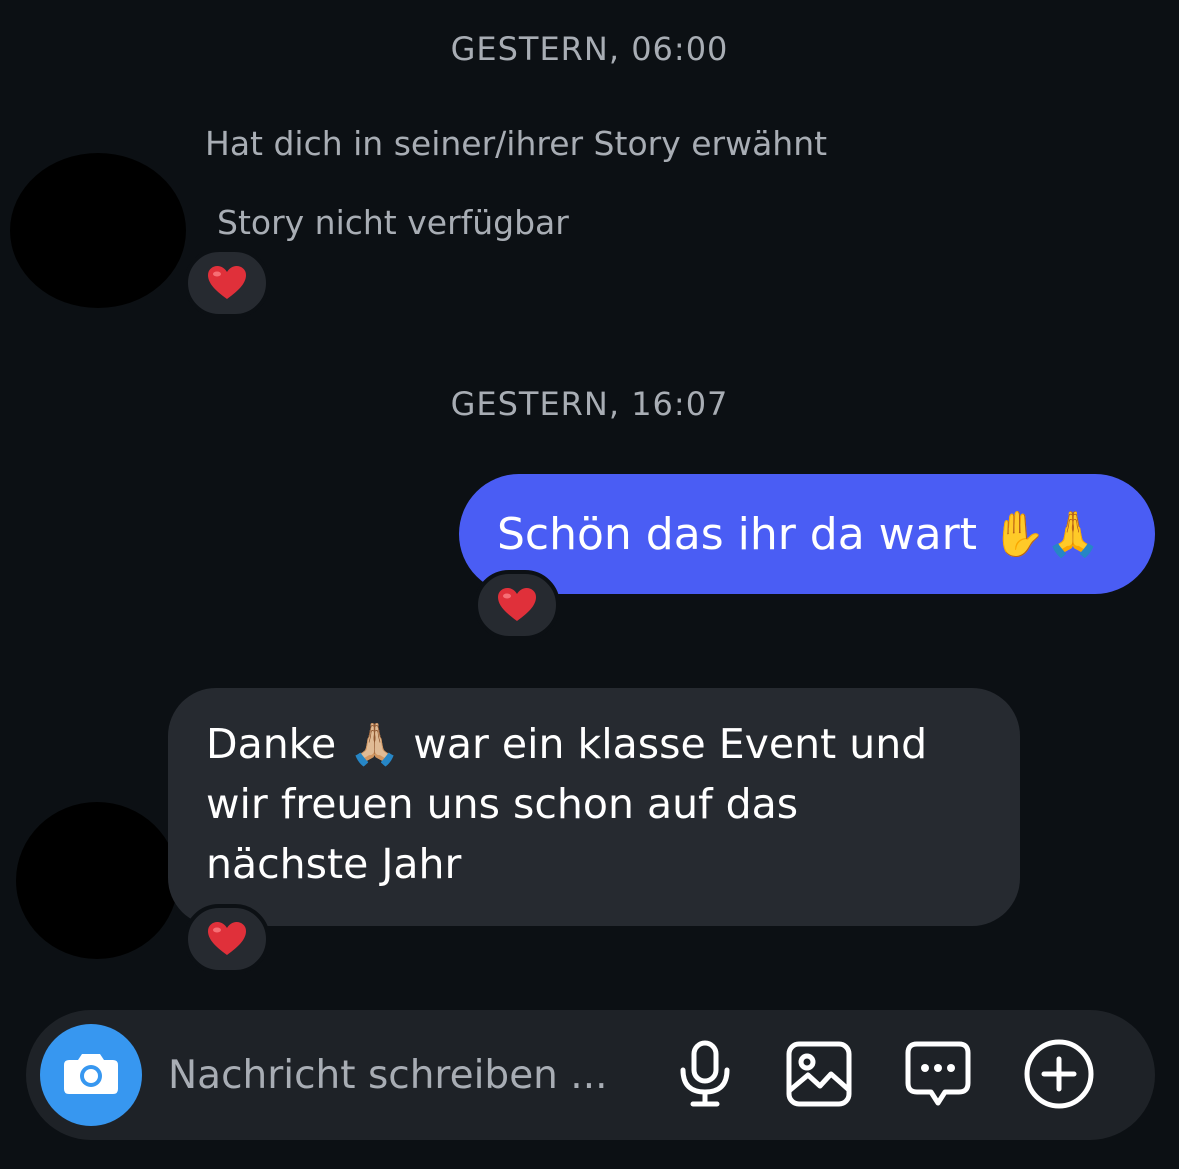  Describe the element at coordinates (589, 49) in the screenshot. I see `timestamp-divider: GESTERN, 06:00` at that location.